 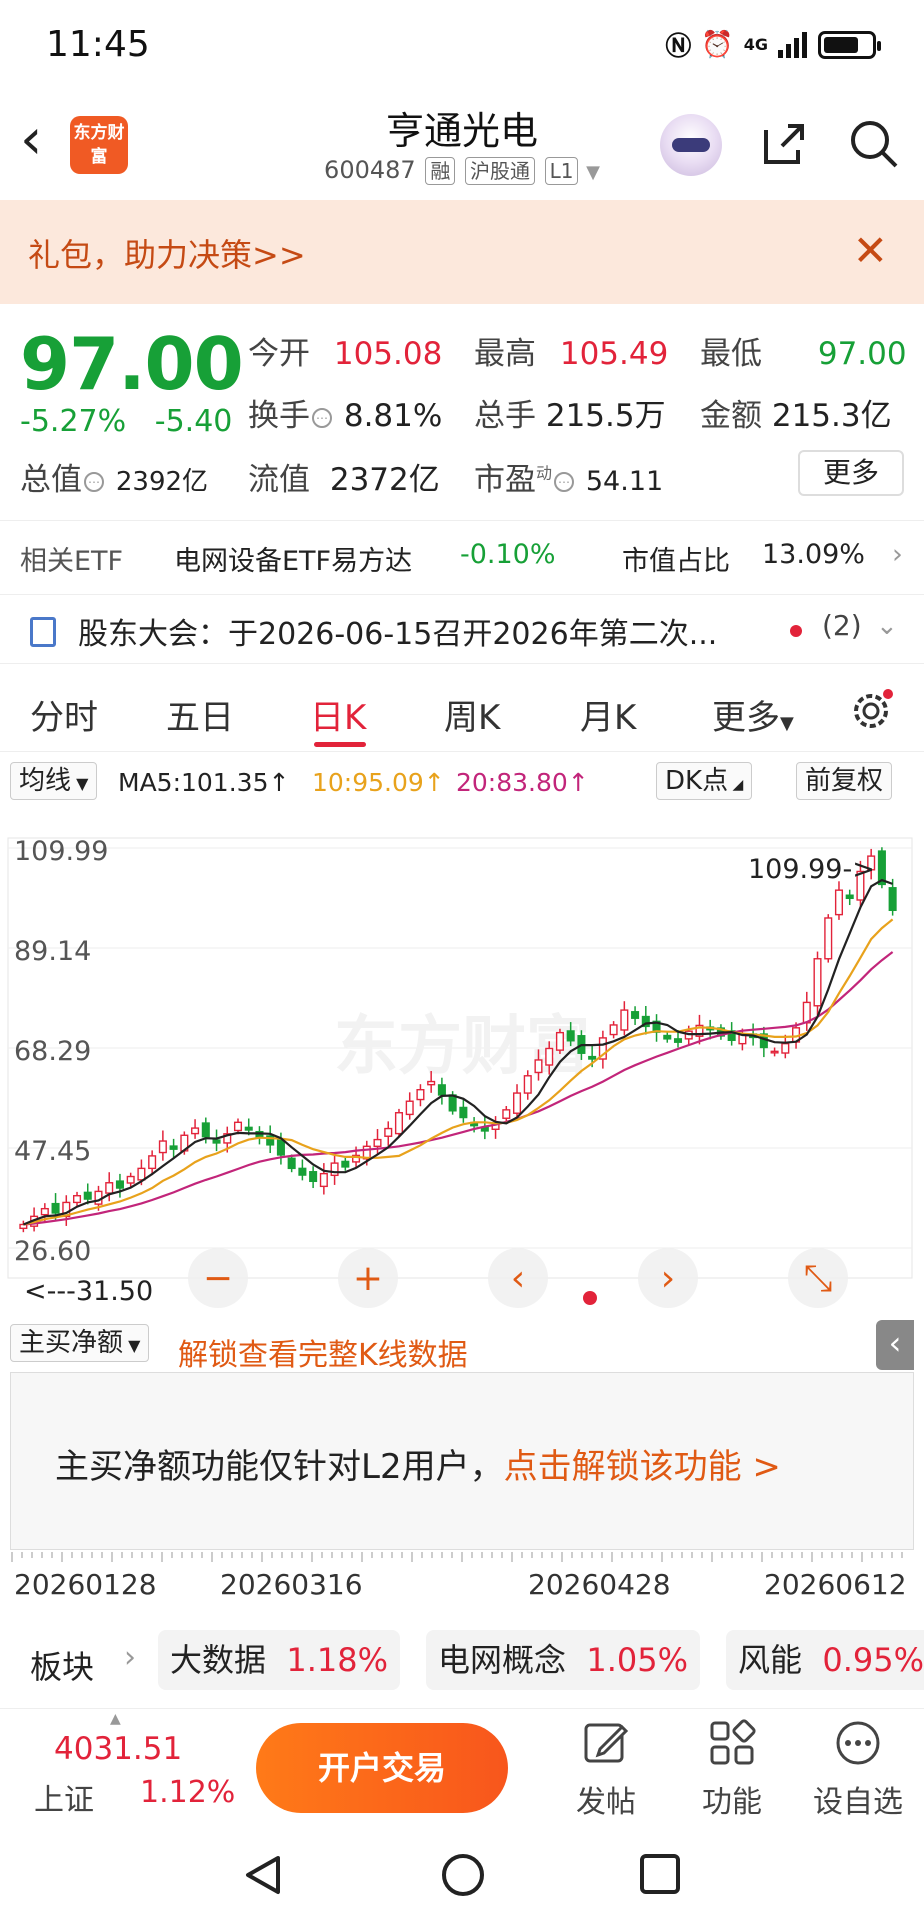 I want to click on chevron-down-icon: ⌄, so click(x=887, y=626).